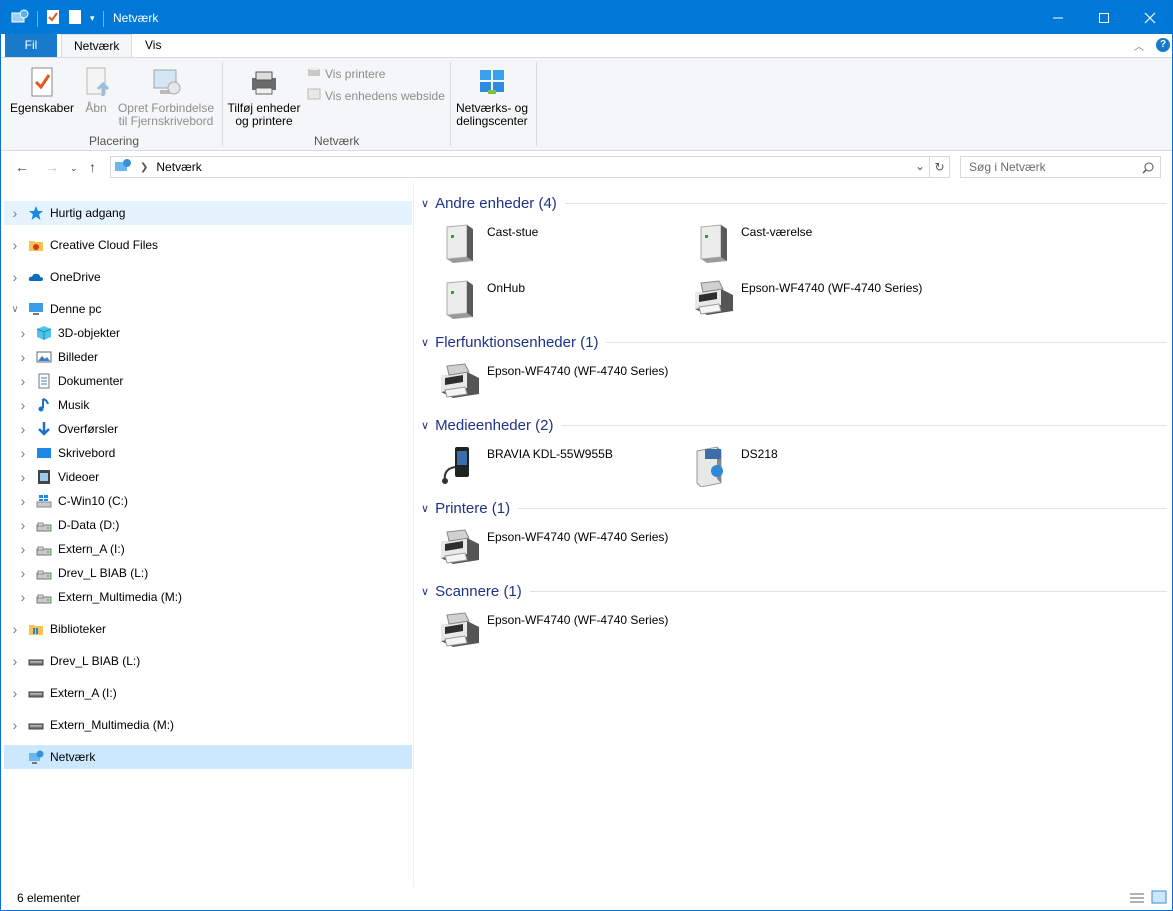  What do you see at coordinates (520, 167) in the screenshot?
I see `address-bar: ❯ Netværk ⌄` at bounding box center [520, 167].